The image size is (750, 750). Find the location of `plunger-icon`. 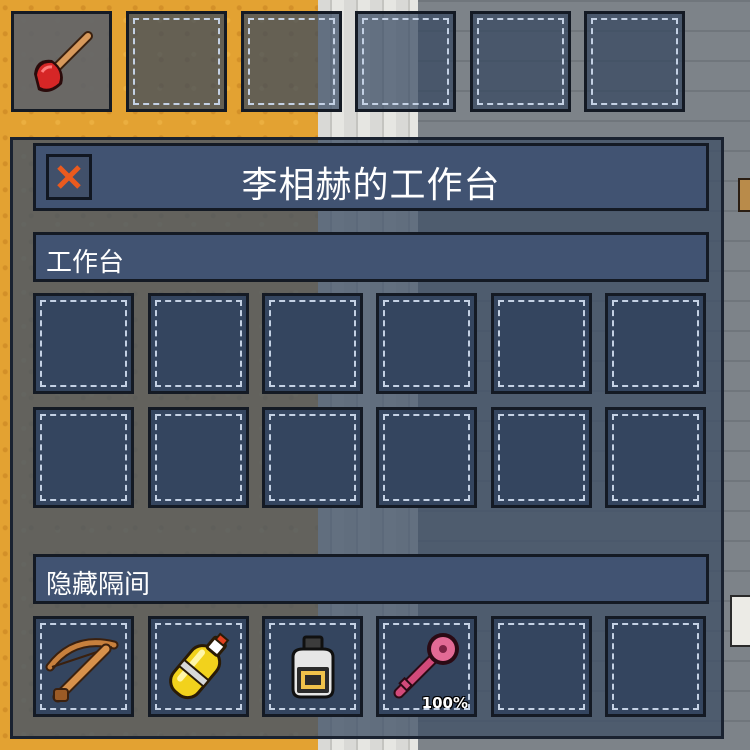

plunger-icon is located at coordinates (63, 61).